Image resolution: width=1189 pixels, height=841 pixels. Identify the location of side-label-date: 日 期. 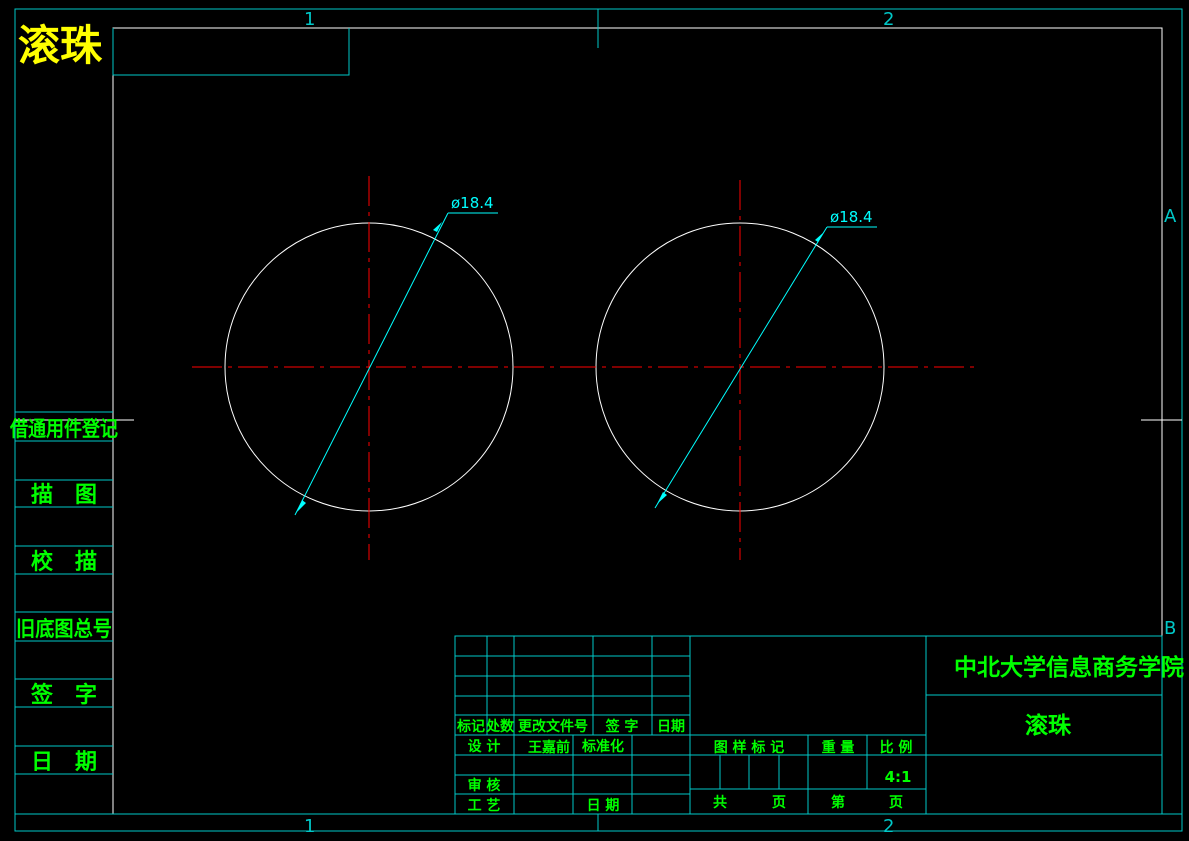
(64, 762).